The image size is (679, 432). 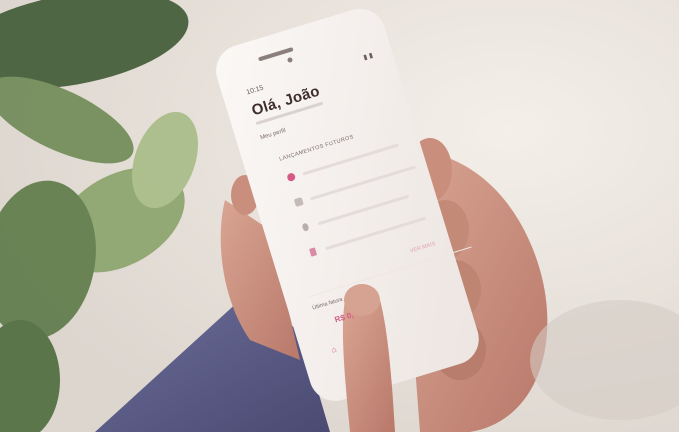 I want to click on phone-icon, so click(x=305, y=227).